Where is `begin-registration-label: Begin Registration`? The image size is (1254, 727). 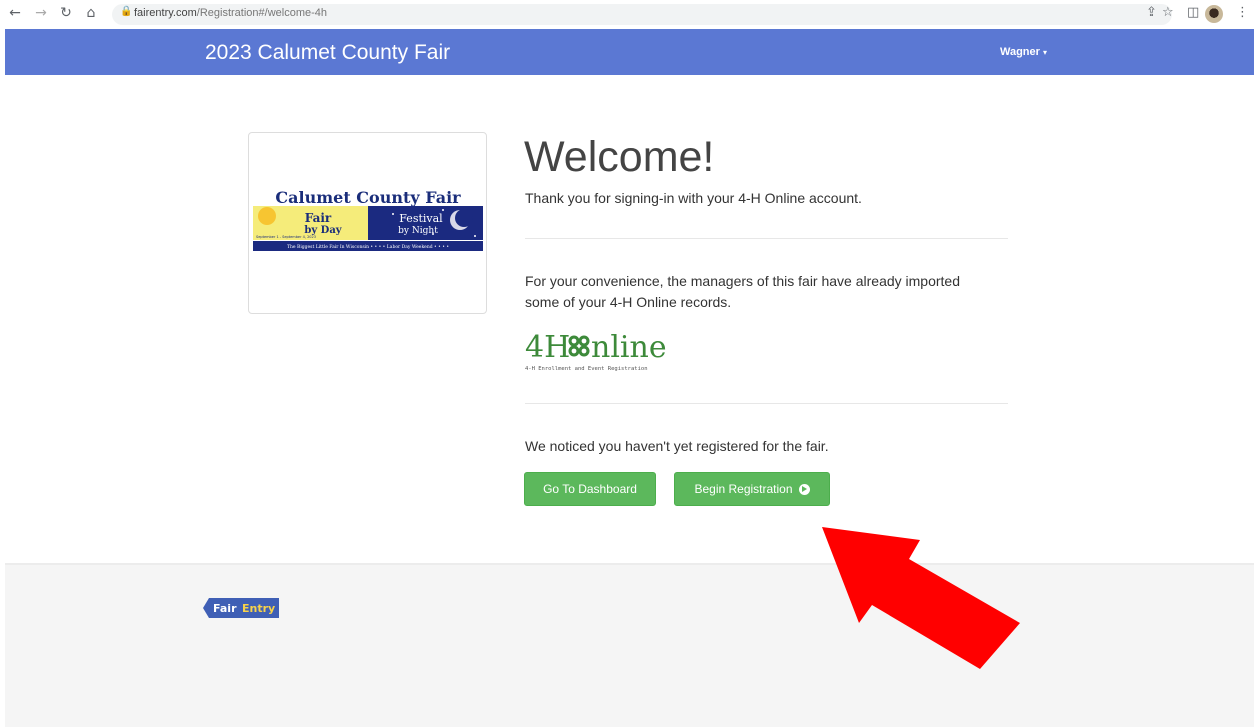
begin-registration-label: Begin Registration is located at coordinates (743, 489).